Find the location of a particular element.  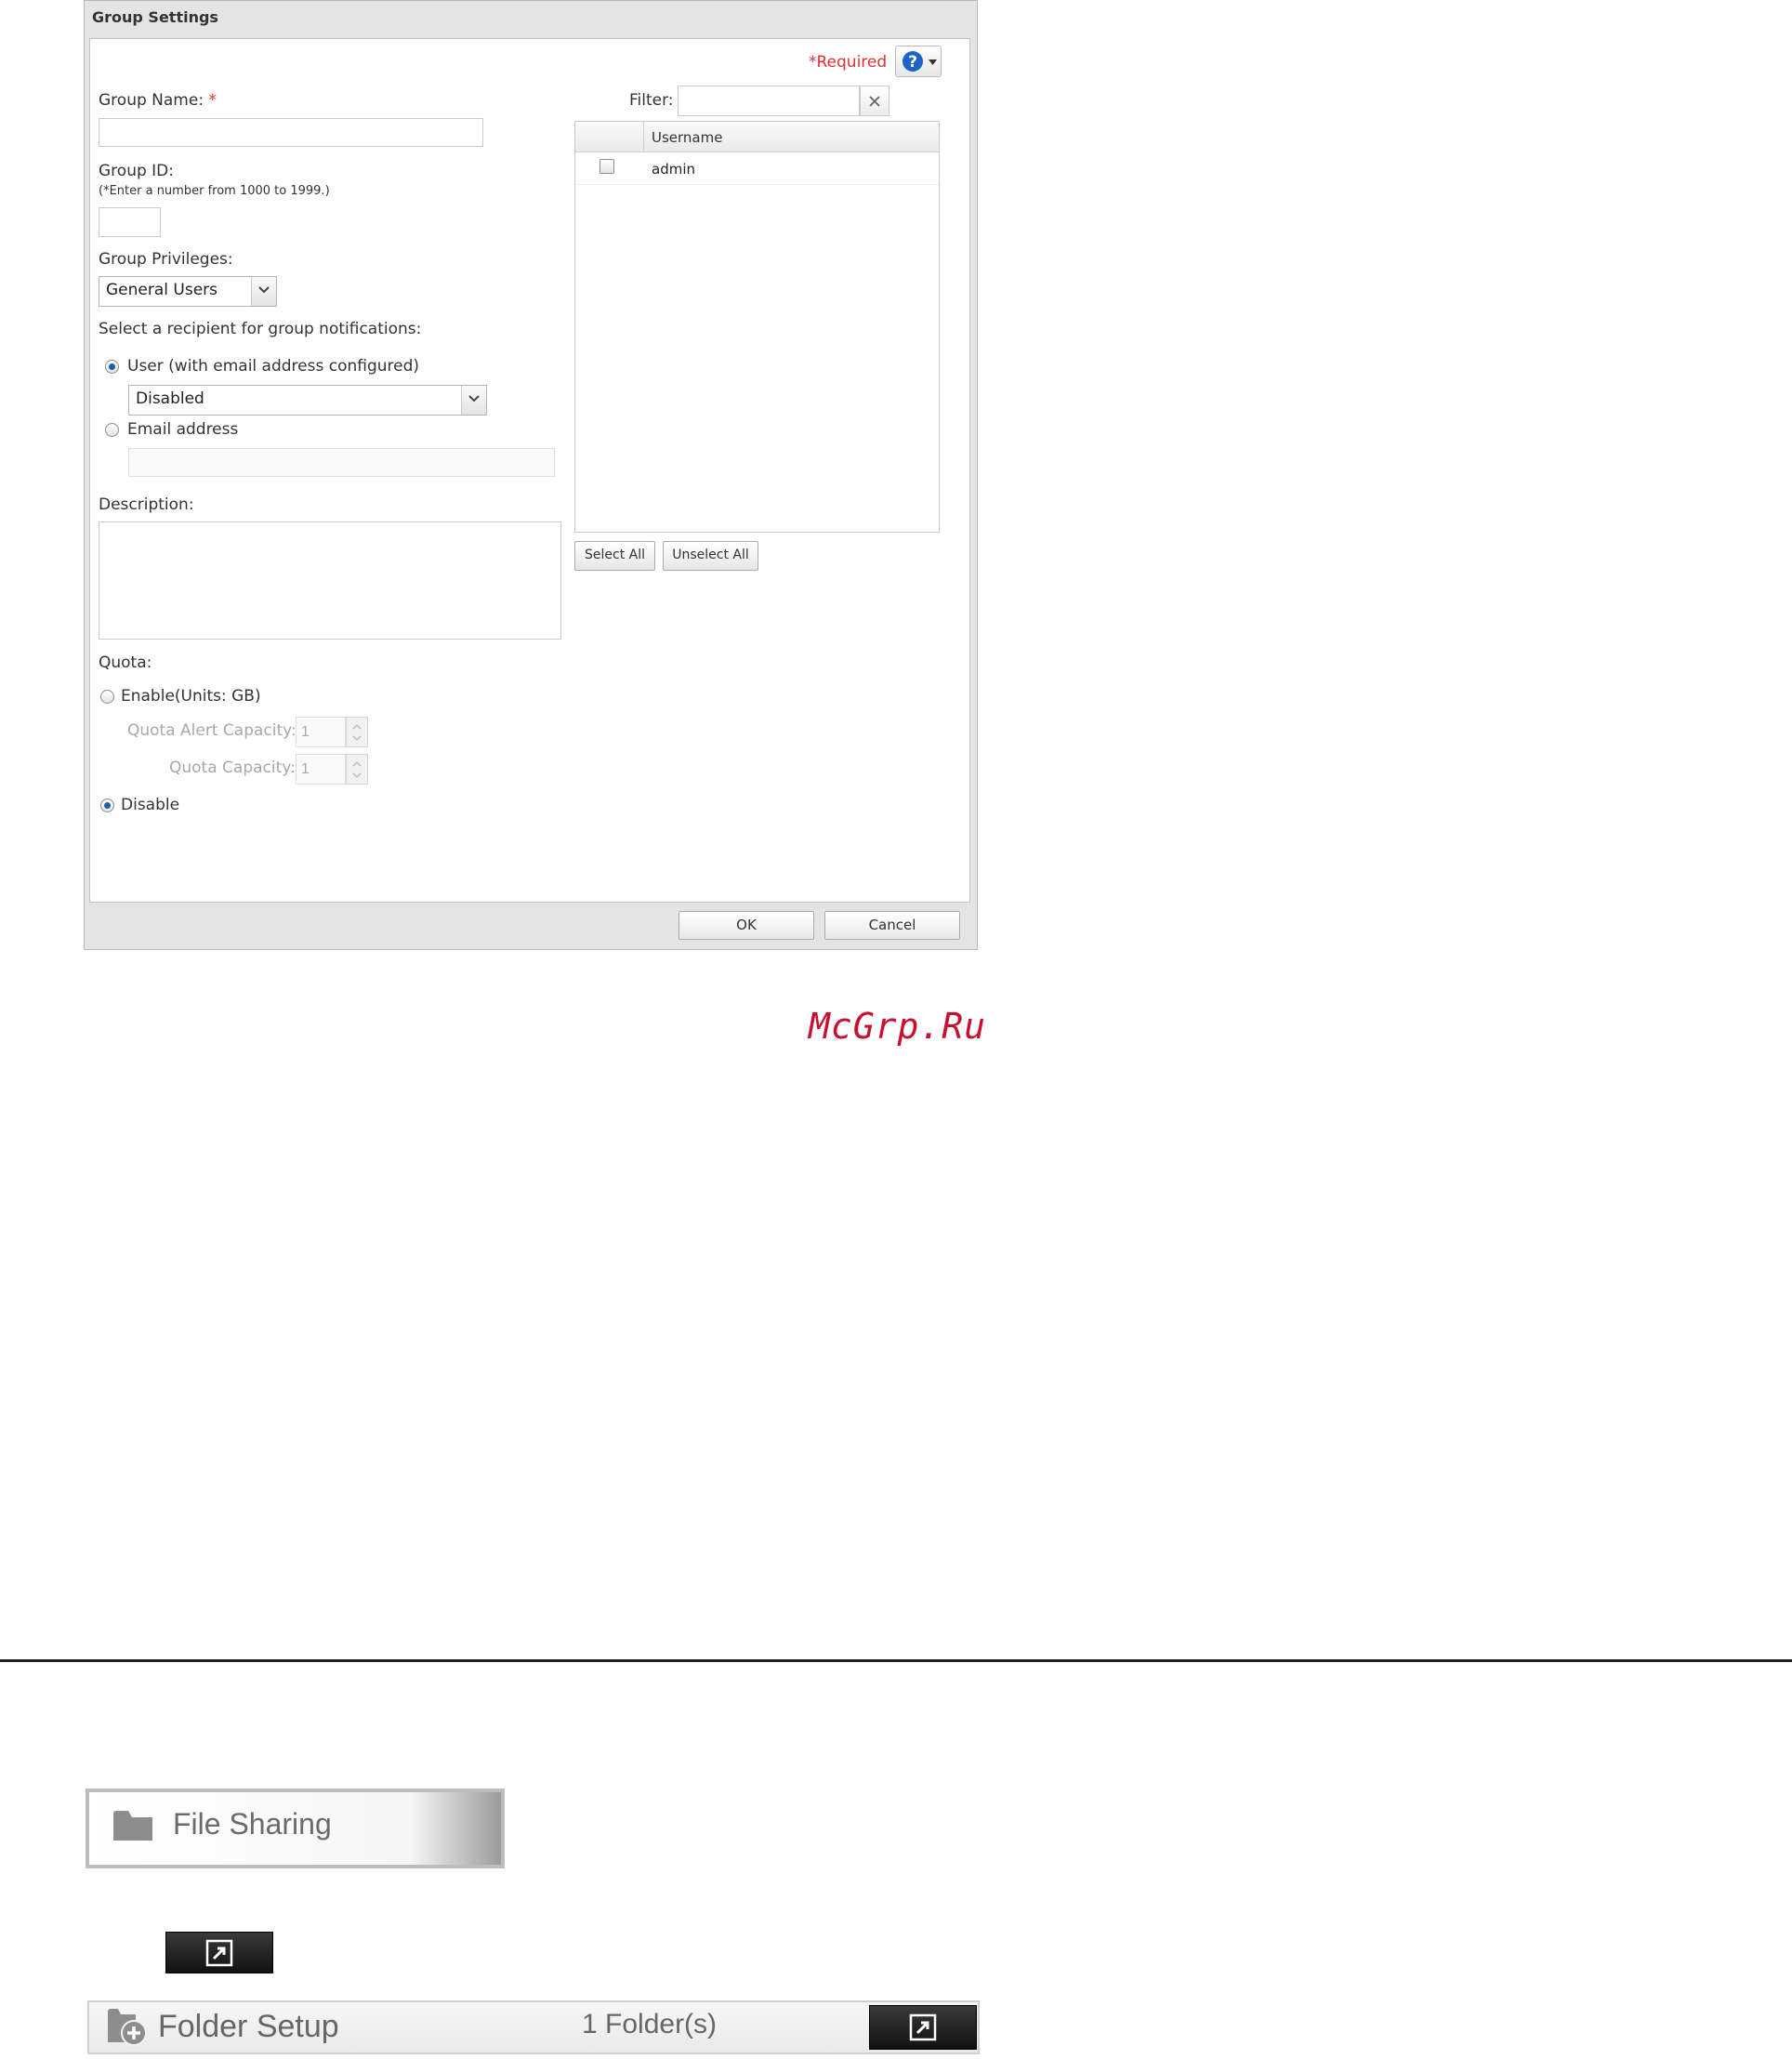

folder-count: 1 Folder(s) is located at coordinates (650, 2024).